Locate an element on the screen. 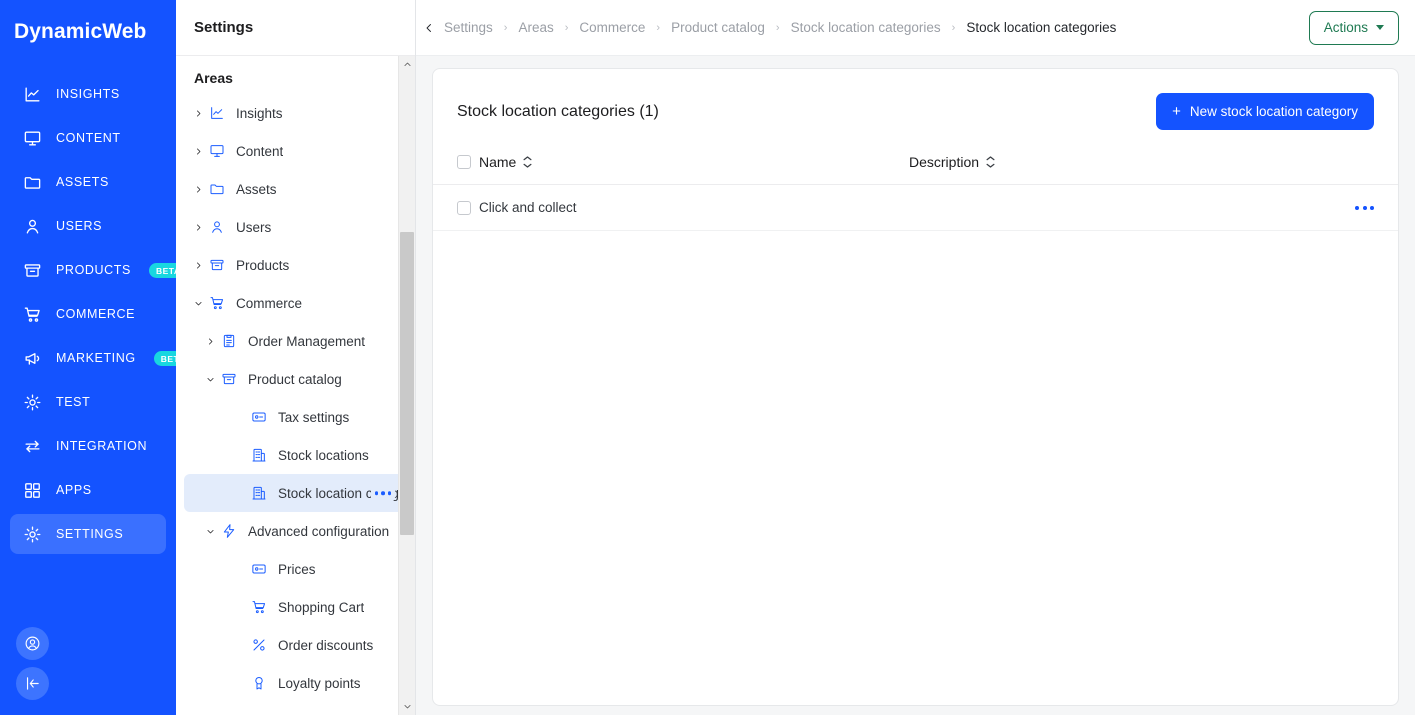 The image size is (1415, 715). breadcrumb-item: Commerce is located at coordinates (612, 27).